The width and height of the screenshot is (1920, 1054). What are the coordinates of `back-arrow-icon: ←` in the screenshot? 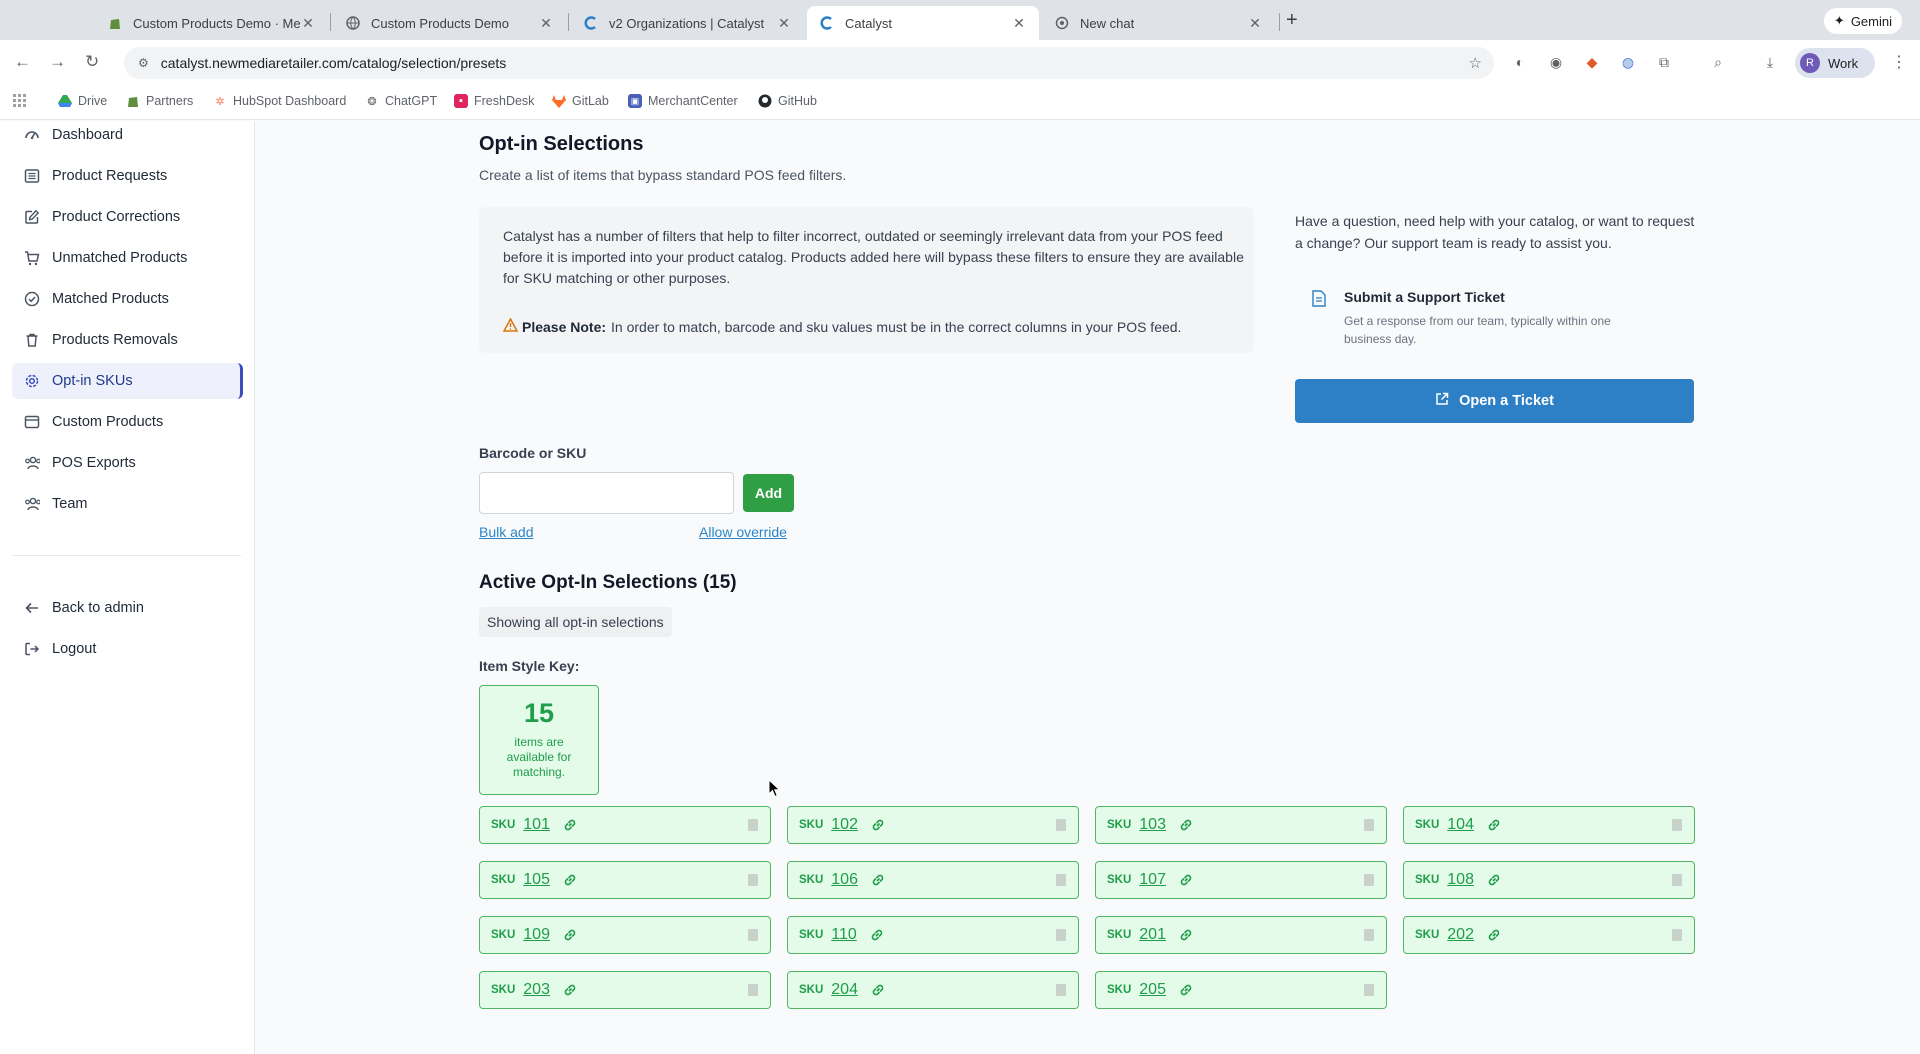 It's located at (22, 62).